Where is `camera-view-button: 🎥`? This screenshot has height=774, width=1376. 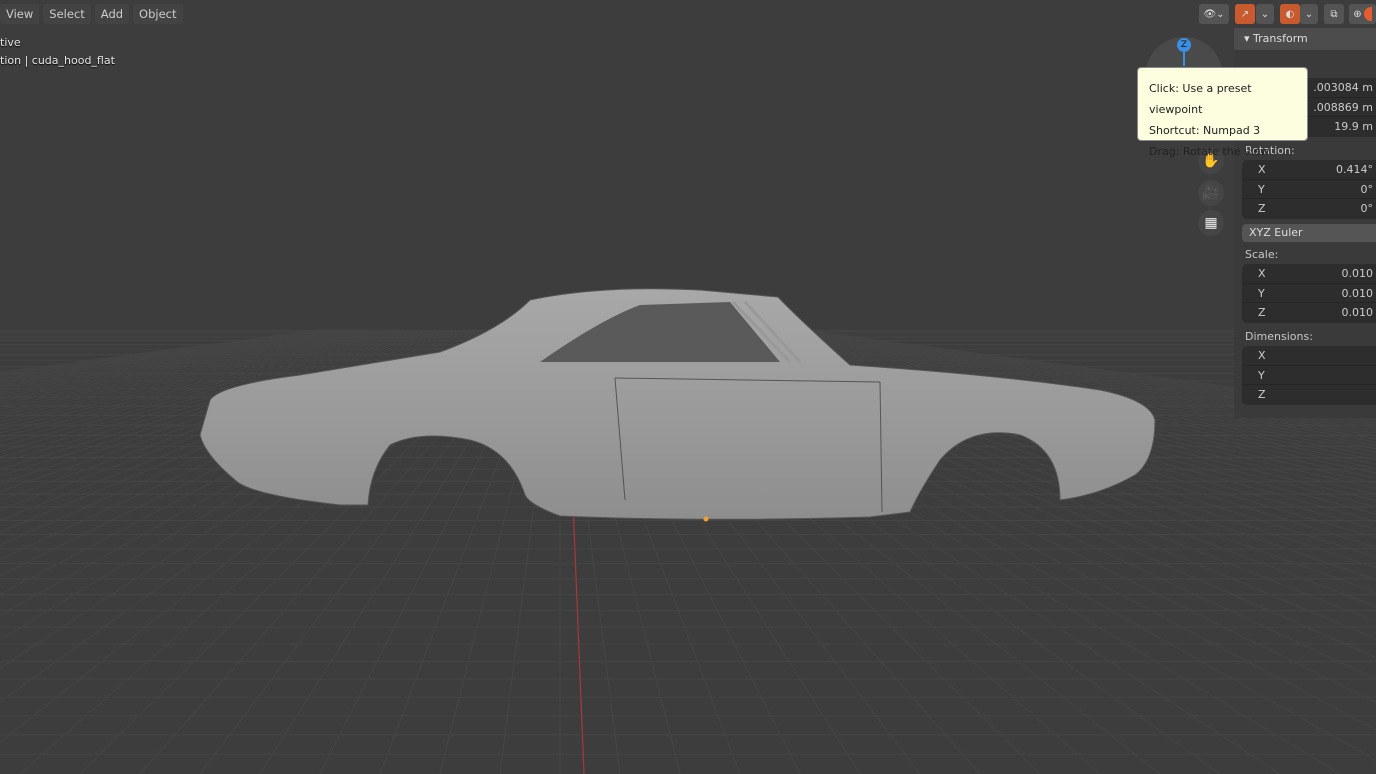
camera-view-button: 🎥 is located at coordinates (1211, 193).